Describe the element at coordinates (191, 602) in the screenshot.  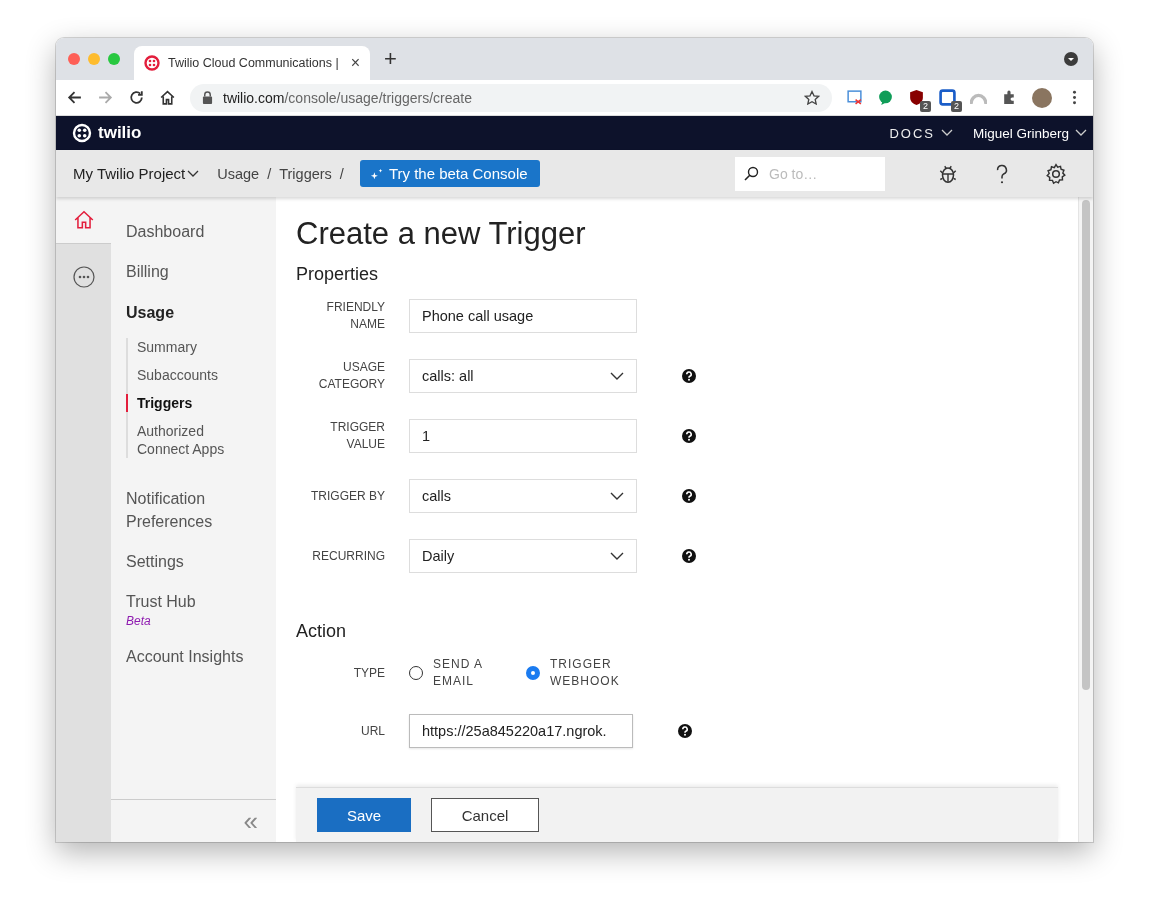
I see `sidebar-item: Trust Hub` at that location.